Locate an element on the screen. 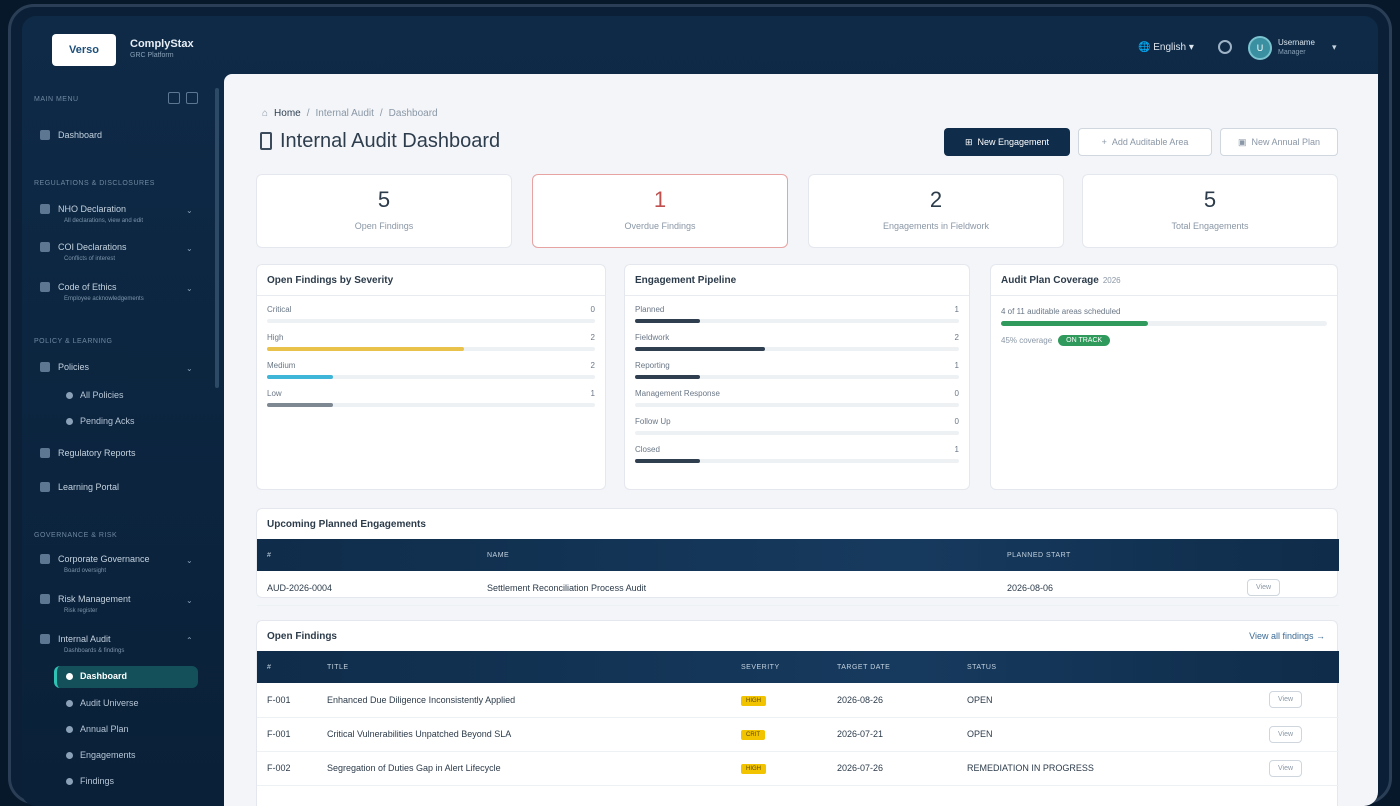 The image size is (1400, 806). stat-card-engagements-fieldwork: 2 Engagements in Fieldwork is located at coordinates (936, 211).